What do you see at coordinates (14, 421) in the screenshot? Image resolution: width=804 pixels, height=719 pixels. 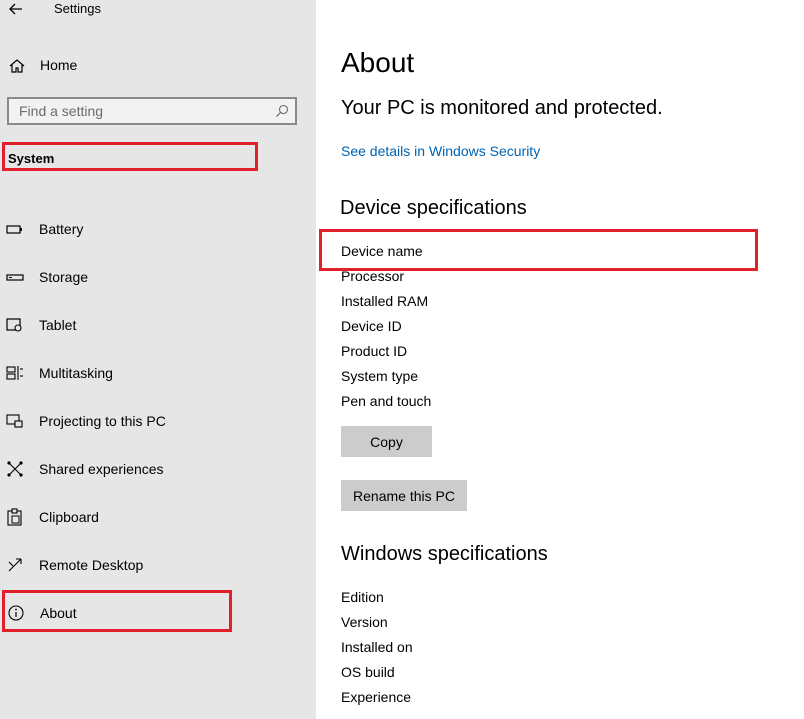 I see `projecting-icon` at bounding box center [14, 421].